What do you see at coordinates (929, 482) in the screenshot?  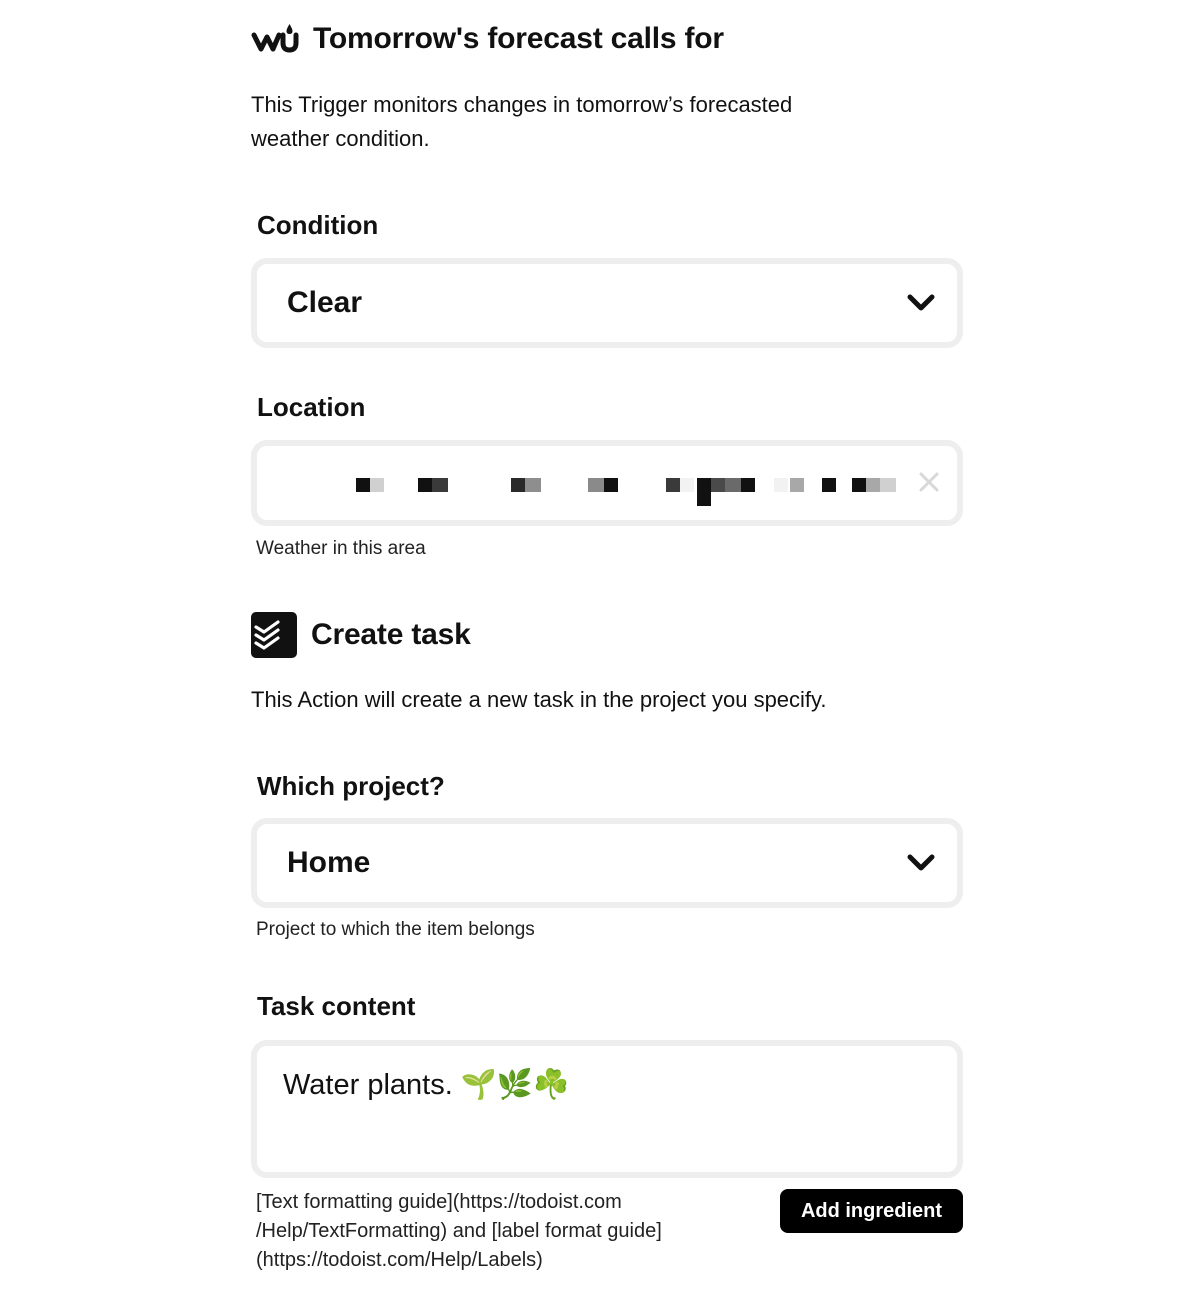 I see `close-icon` at bounding box center [929, 482].